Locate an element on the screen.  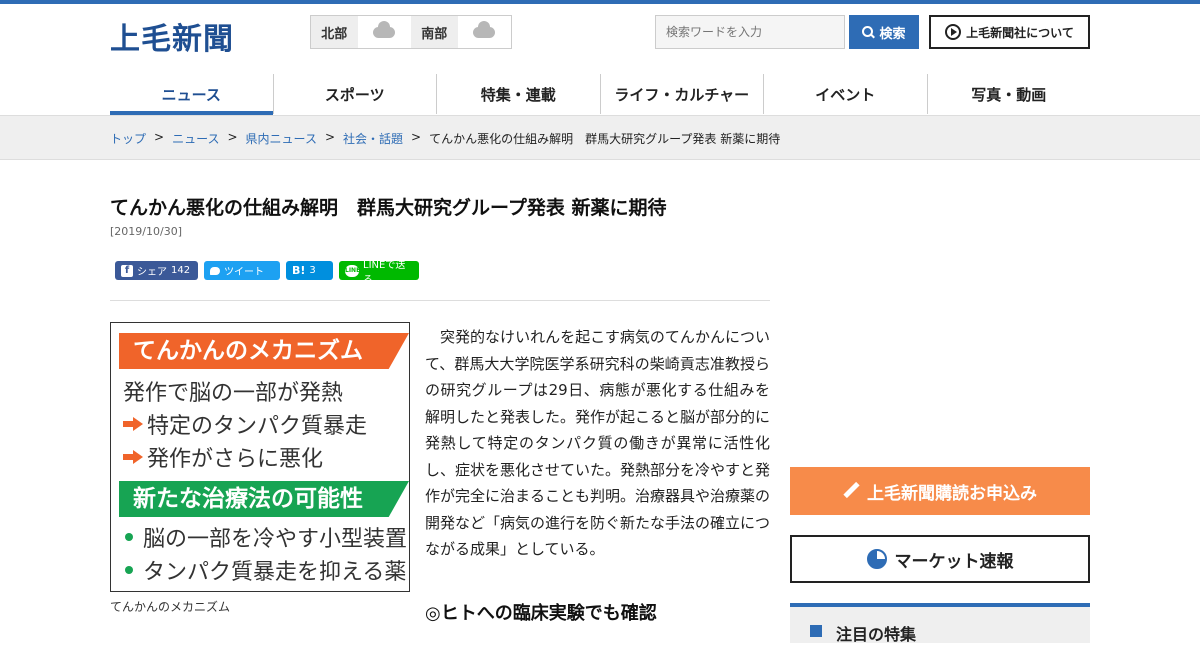
weather-south is located at coordinates (484, 32).